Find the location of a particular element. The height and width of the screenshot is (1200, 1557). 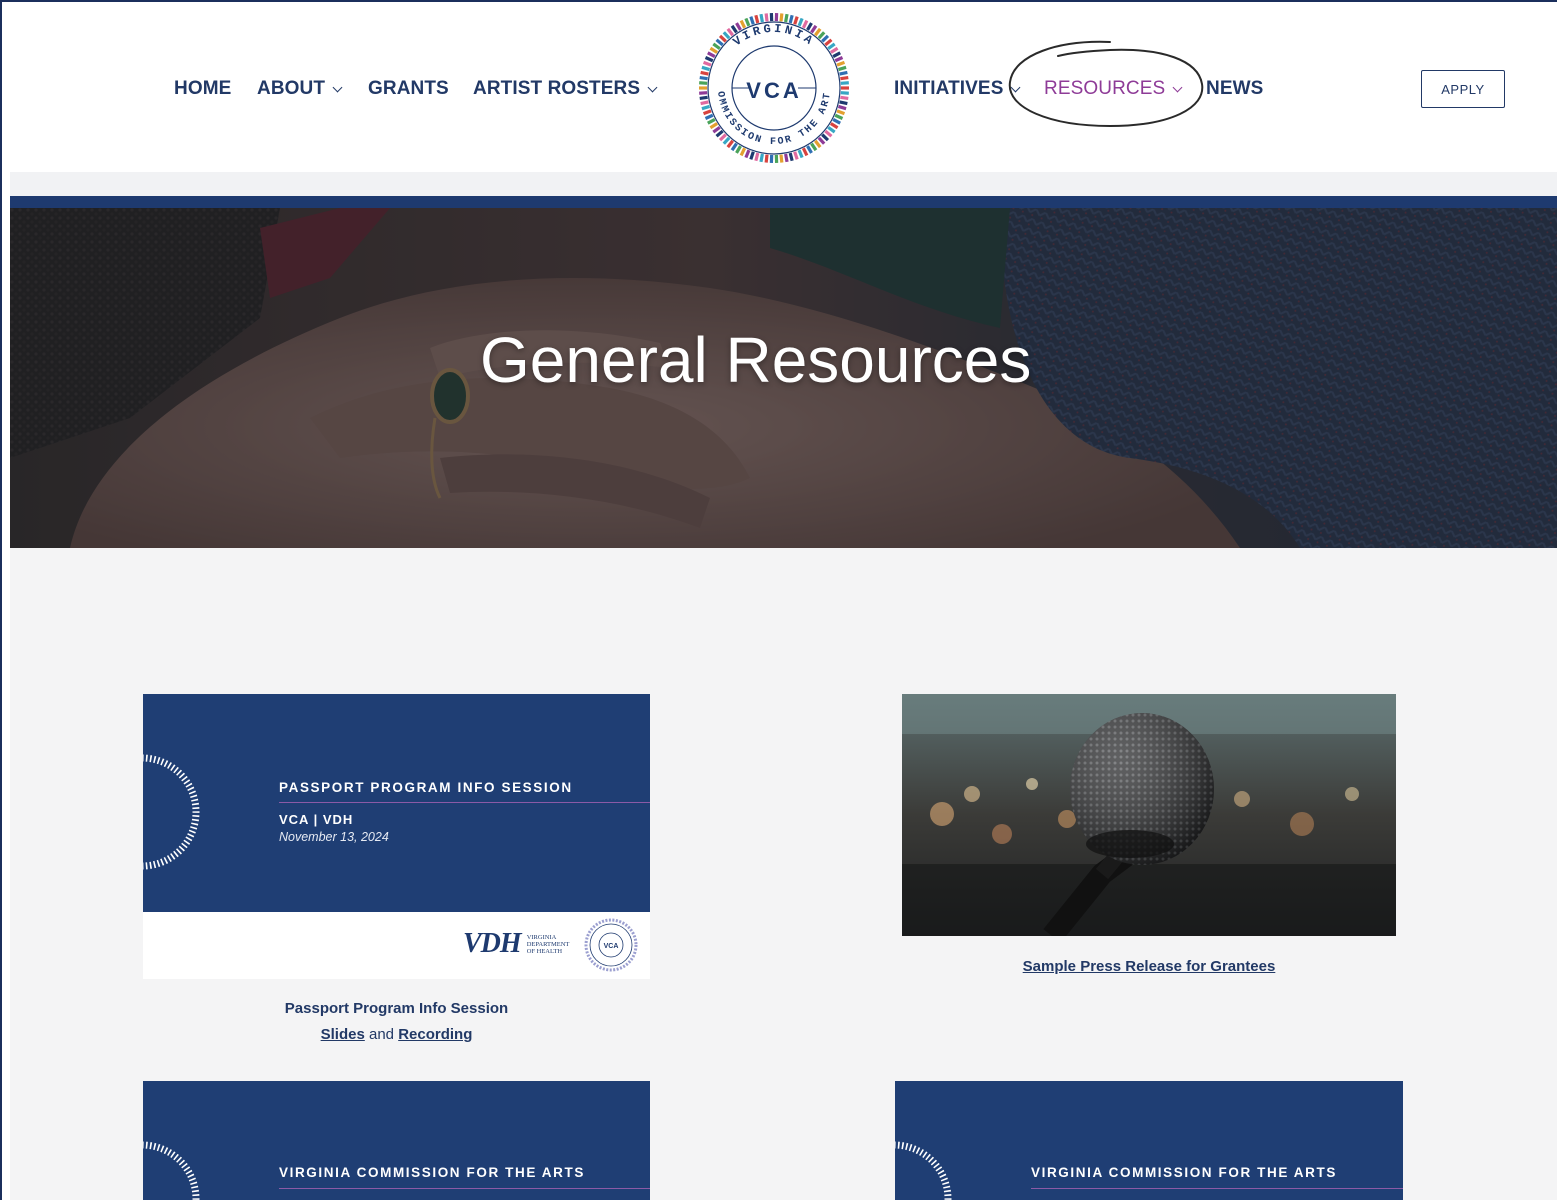

microphone-photo is located at coordinates (1149, 815).